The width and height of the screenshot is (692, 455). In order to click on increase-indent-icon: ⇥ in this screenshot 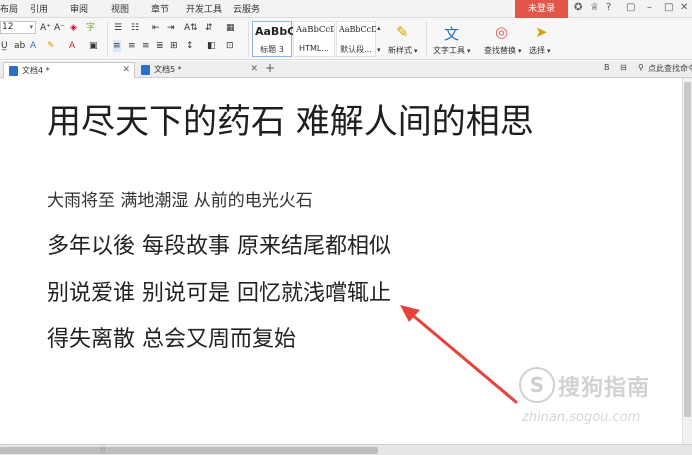, I will do `click(171, 28)`.